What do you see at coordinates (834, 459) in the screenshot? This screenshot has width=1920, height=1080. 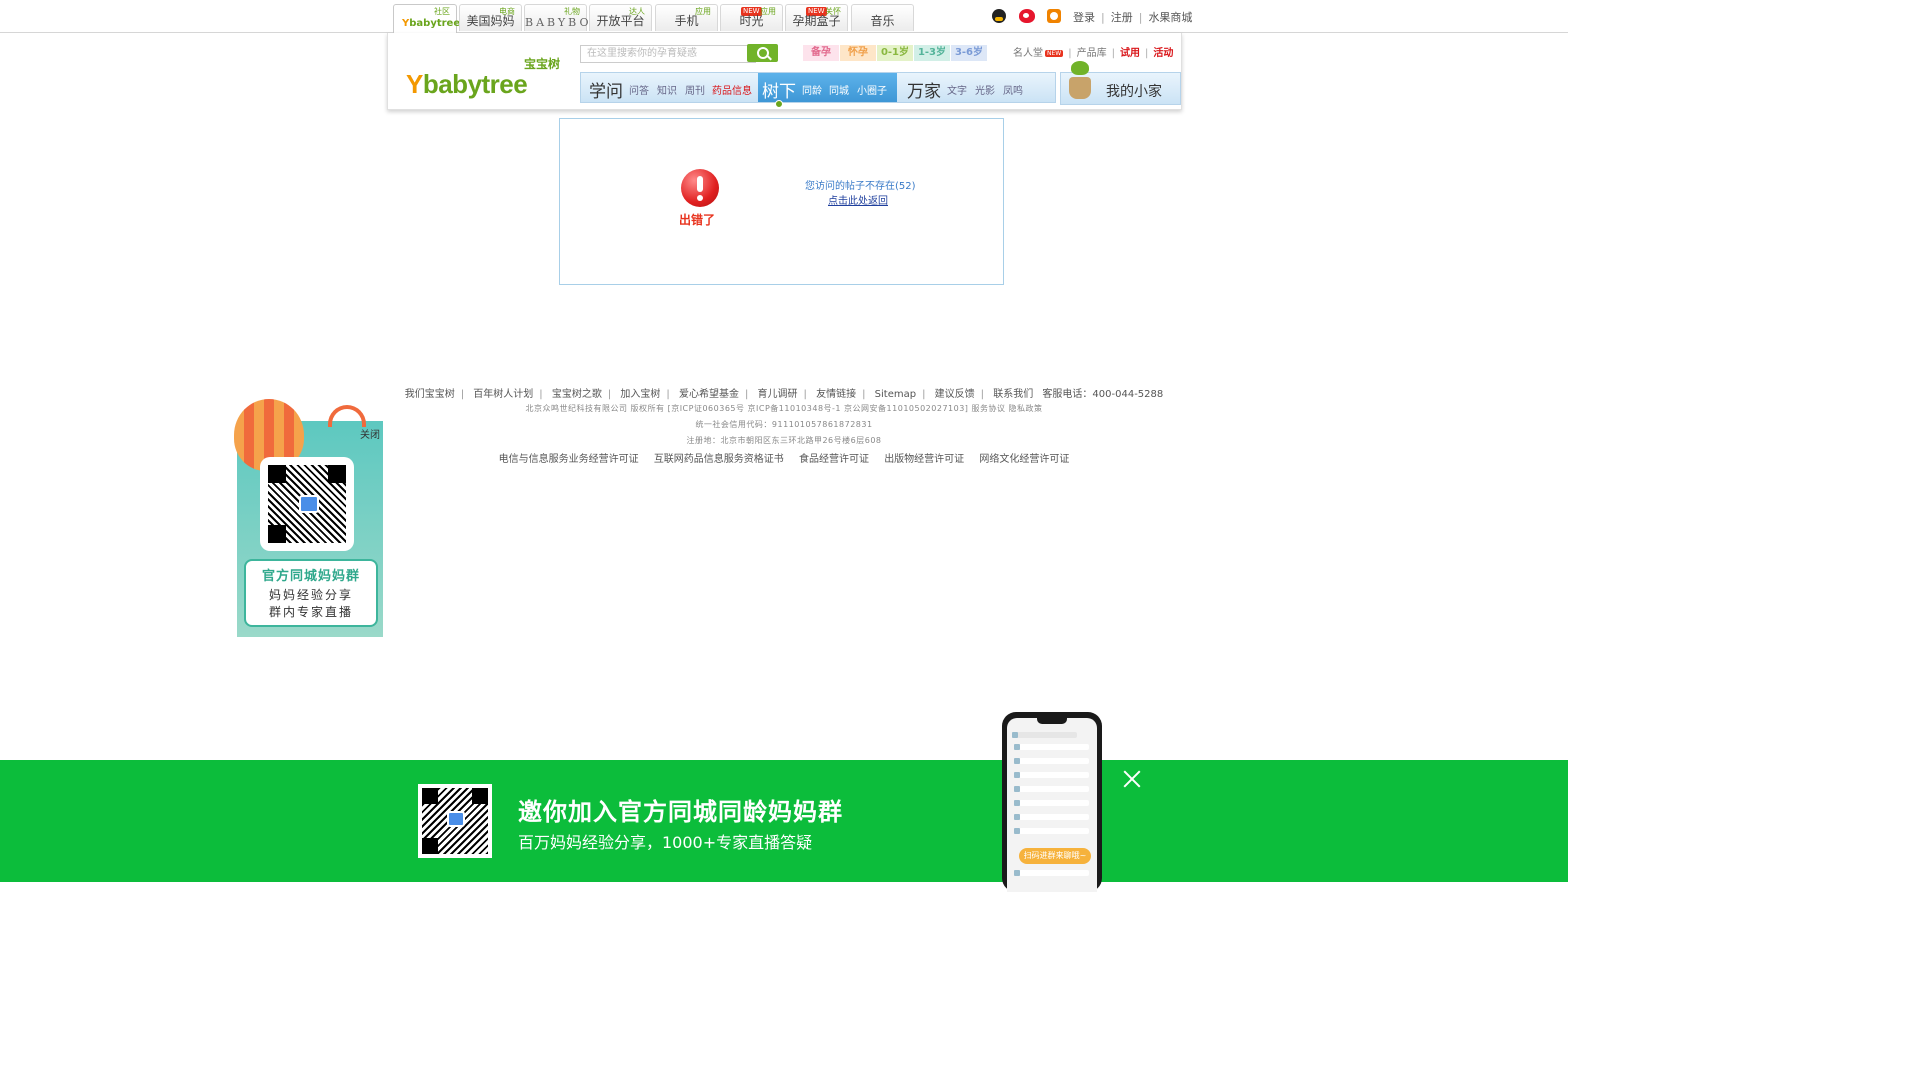 I see `license-food: 食品经营许可证` at bounding box center [834, 459].